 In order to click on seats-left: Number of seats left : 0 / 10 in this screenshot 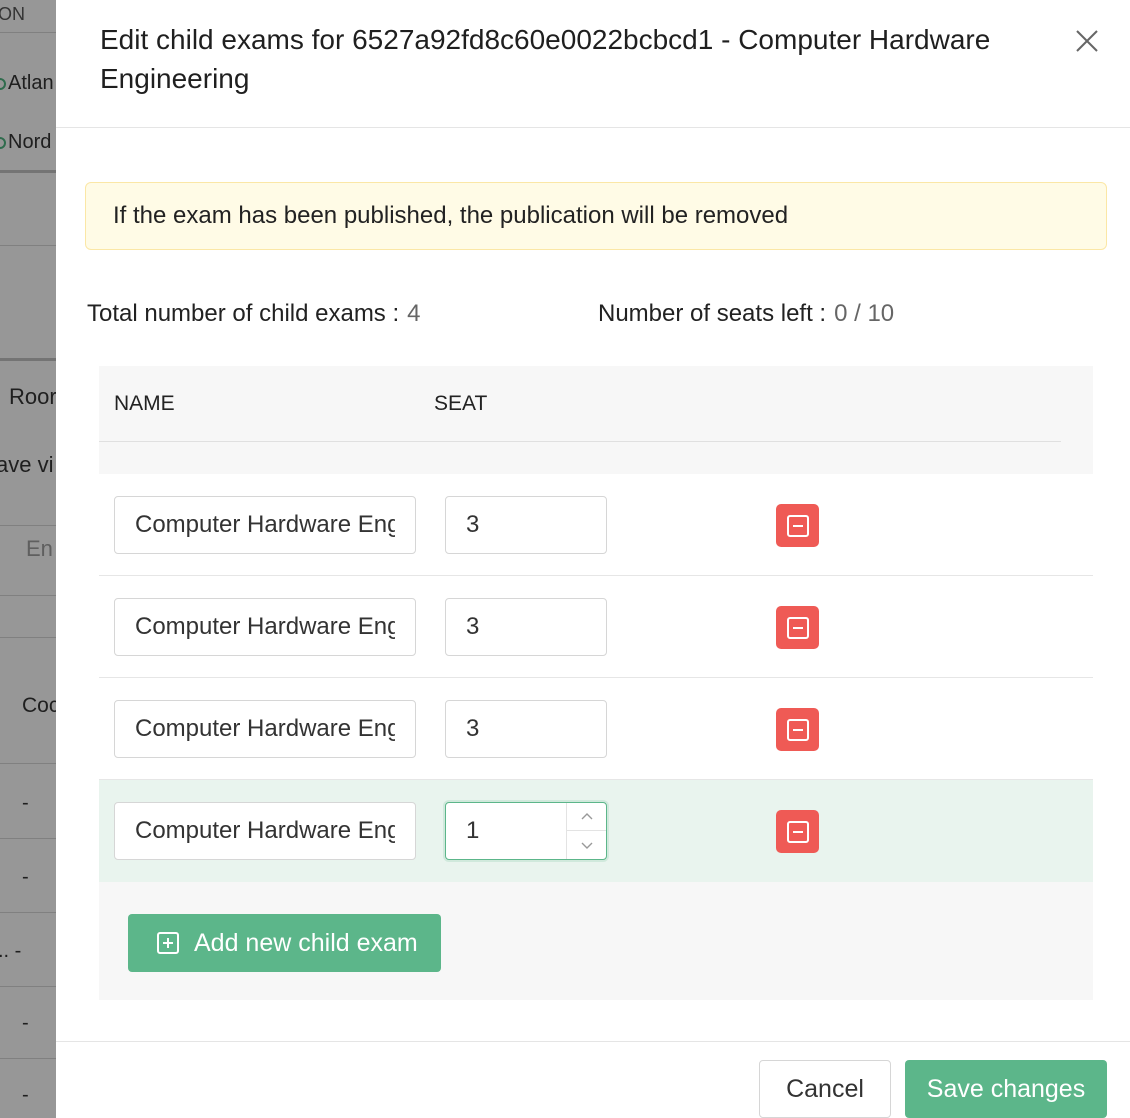, I will do `click(746, 314)`.